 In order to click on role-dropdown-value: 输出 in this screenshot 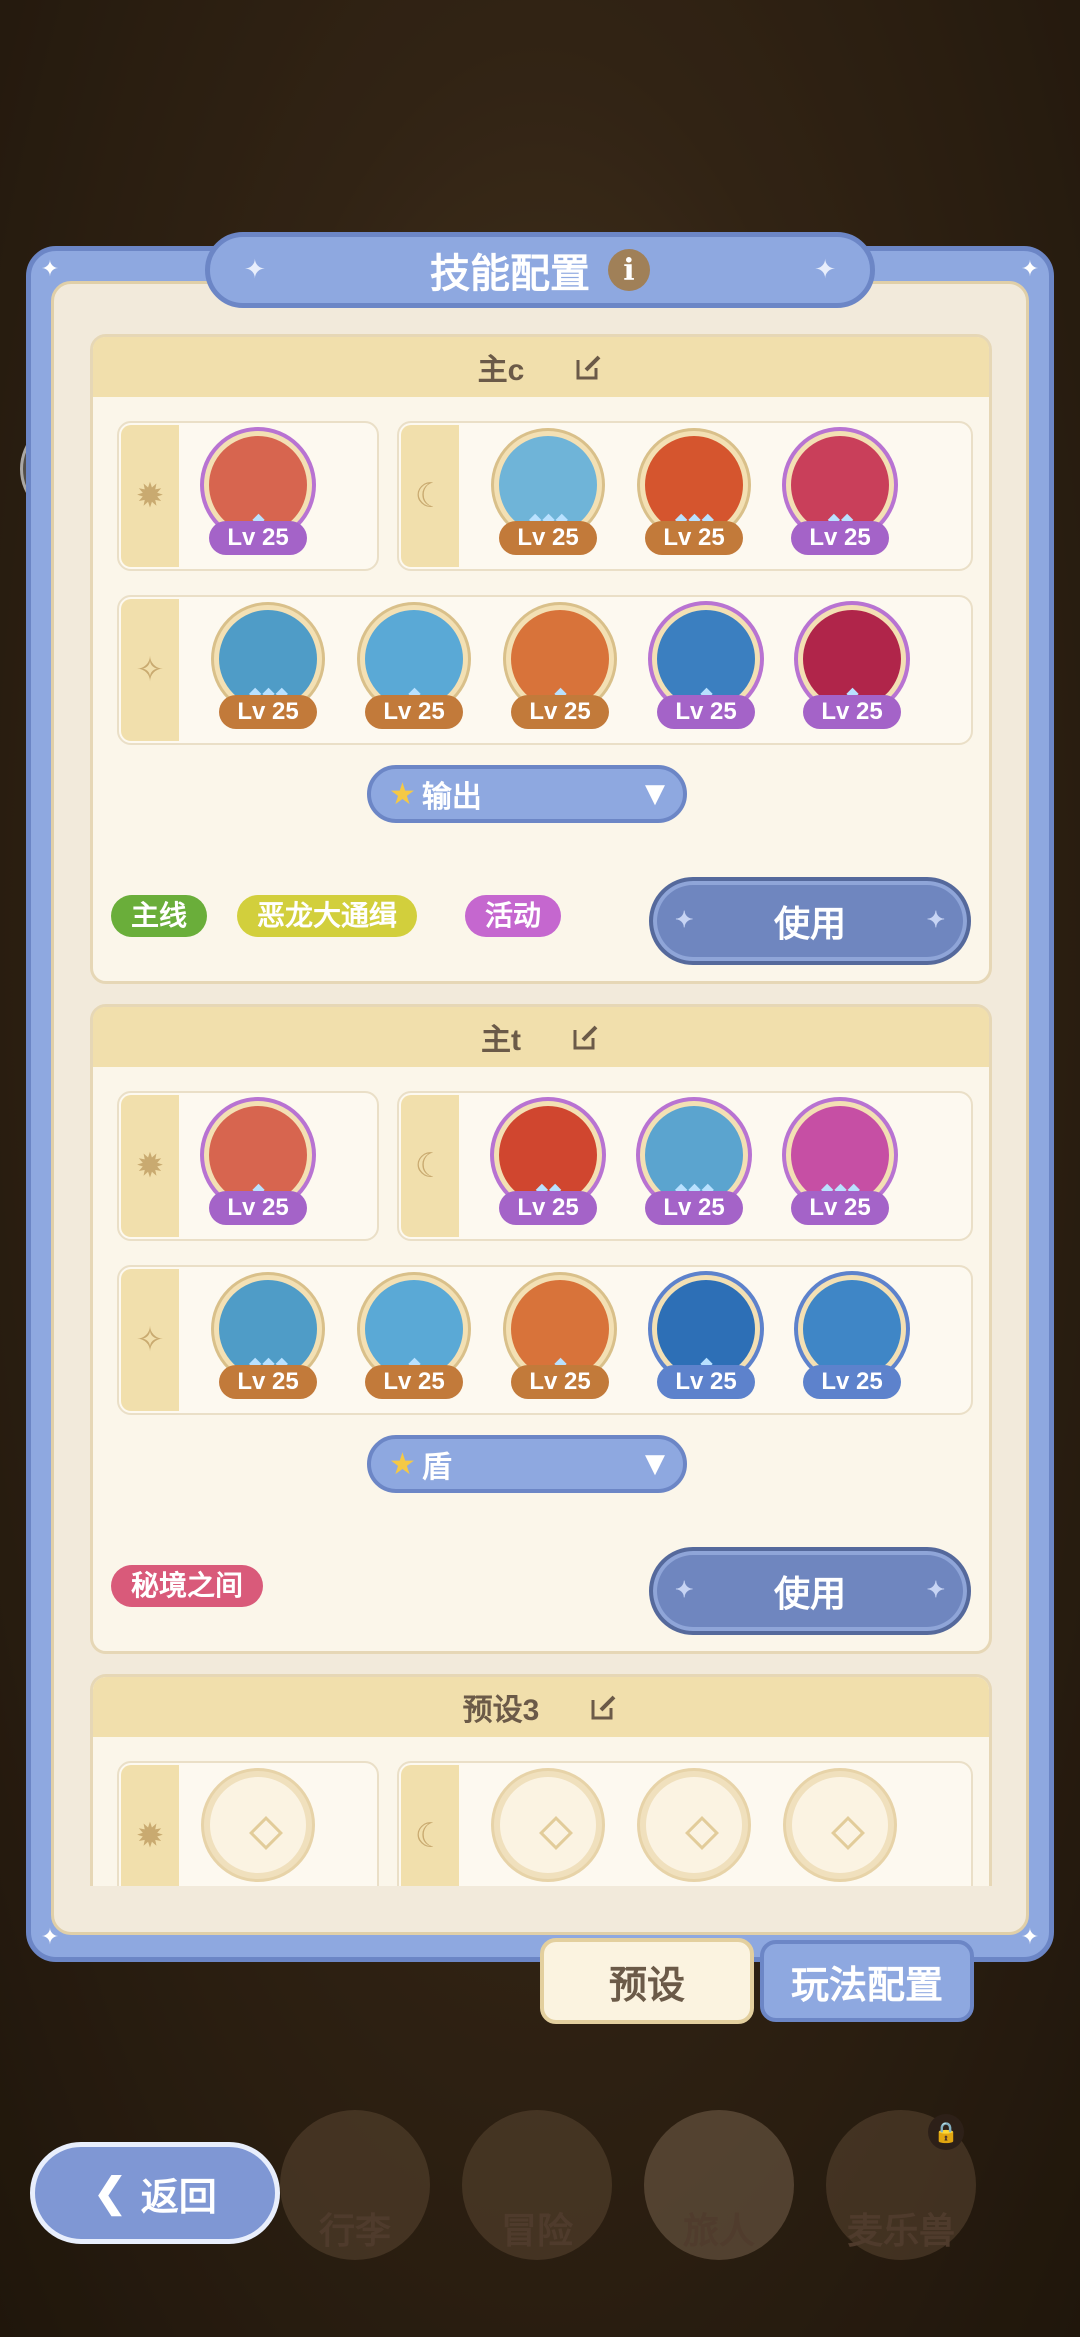, I will do `click(451, 797)`.